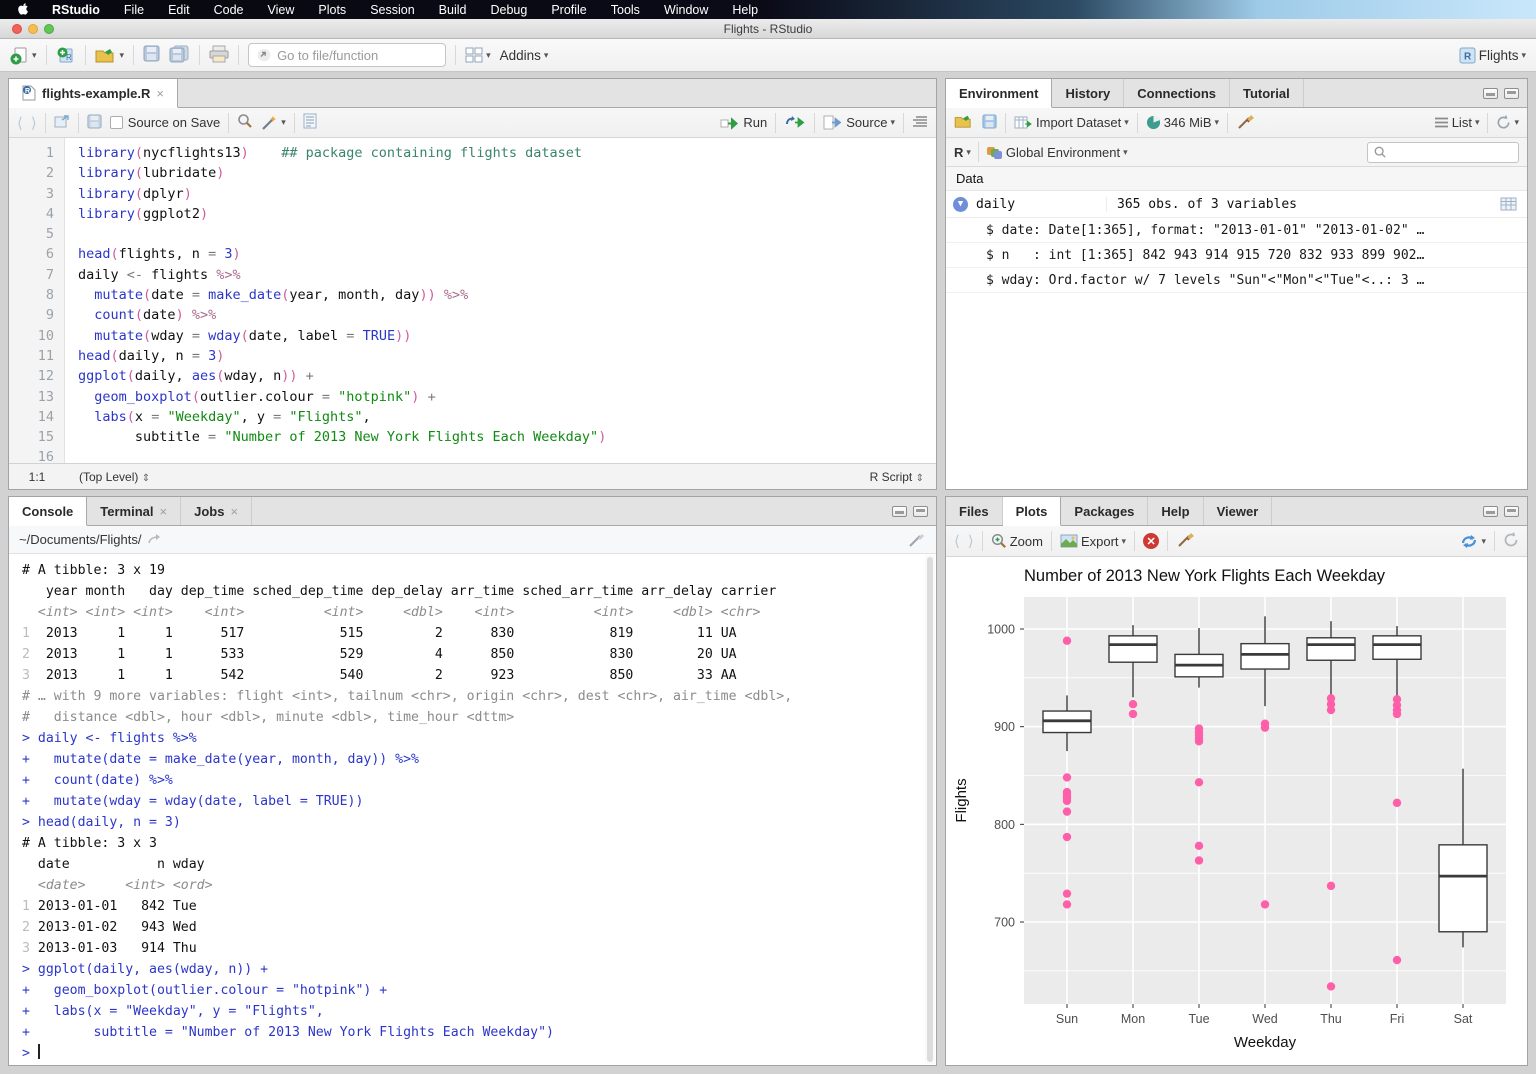 The image size is (1536, 1074). I want to click on menu-item-code: Code, so click(229, 10).